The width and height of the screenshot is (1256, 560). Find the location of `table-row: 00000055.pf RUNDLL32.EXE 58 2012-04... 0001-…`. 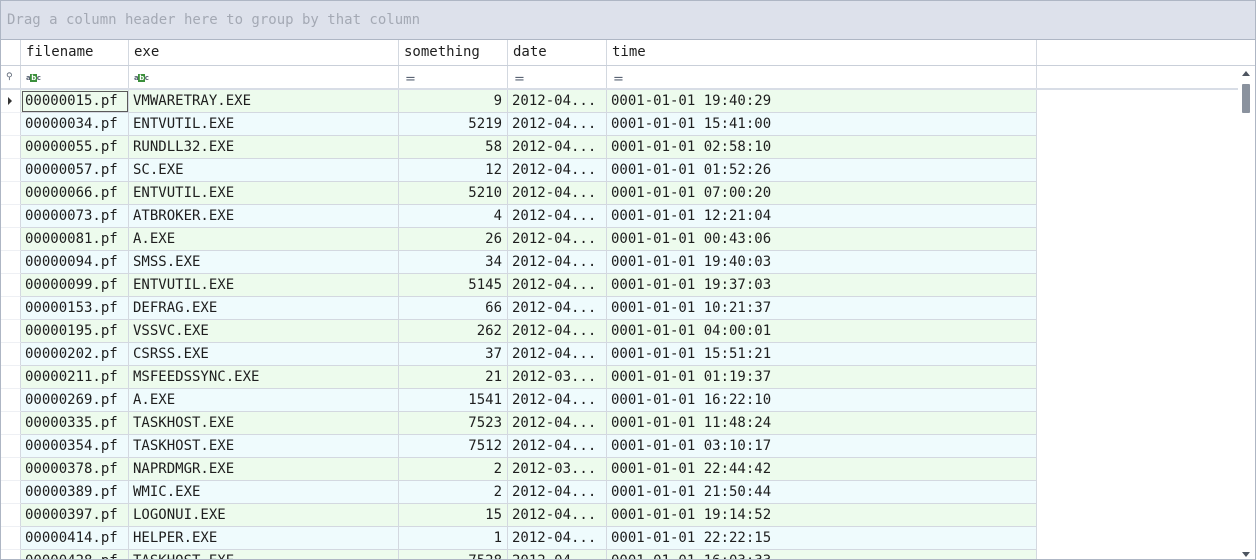

table-row: 00000055.pf RUNDLL32.EXE 58 2012-04... 0001-… is located at coordinates (619, 147).